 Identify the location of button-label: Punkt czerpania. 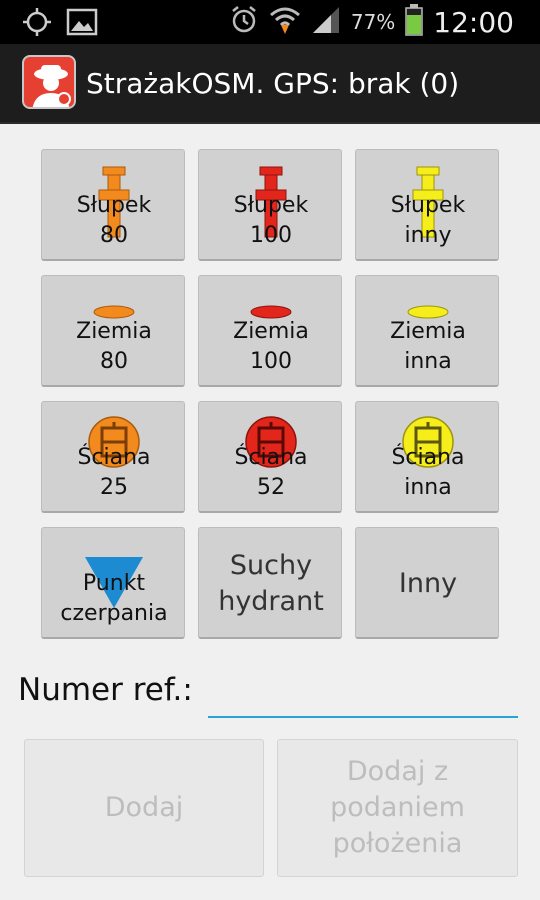
(114, 598).